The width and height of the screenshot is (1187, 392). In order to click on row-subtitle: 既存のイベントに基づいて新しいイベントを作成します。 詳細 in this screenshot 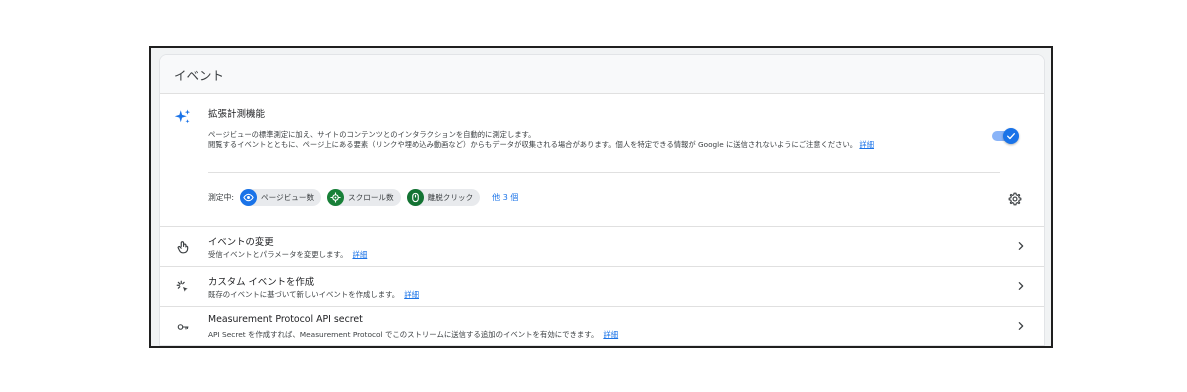, I will do `click(313, 294)`.